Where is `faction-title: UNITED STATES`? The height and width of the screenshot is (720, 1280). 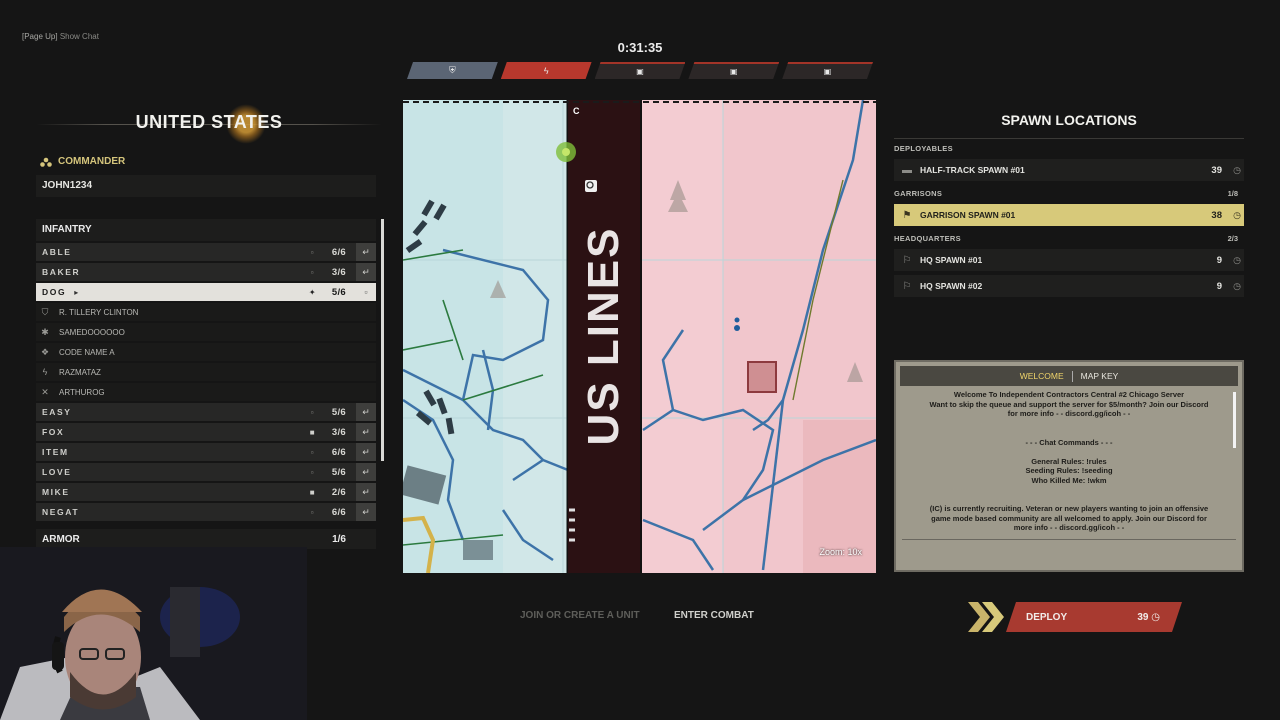 faction-title: UNITED STATES is located at coordinates (209, 122).